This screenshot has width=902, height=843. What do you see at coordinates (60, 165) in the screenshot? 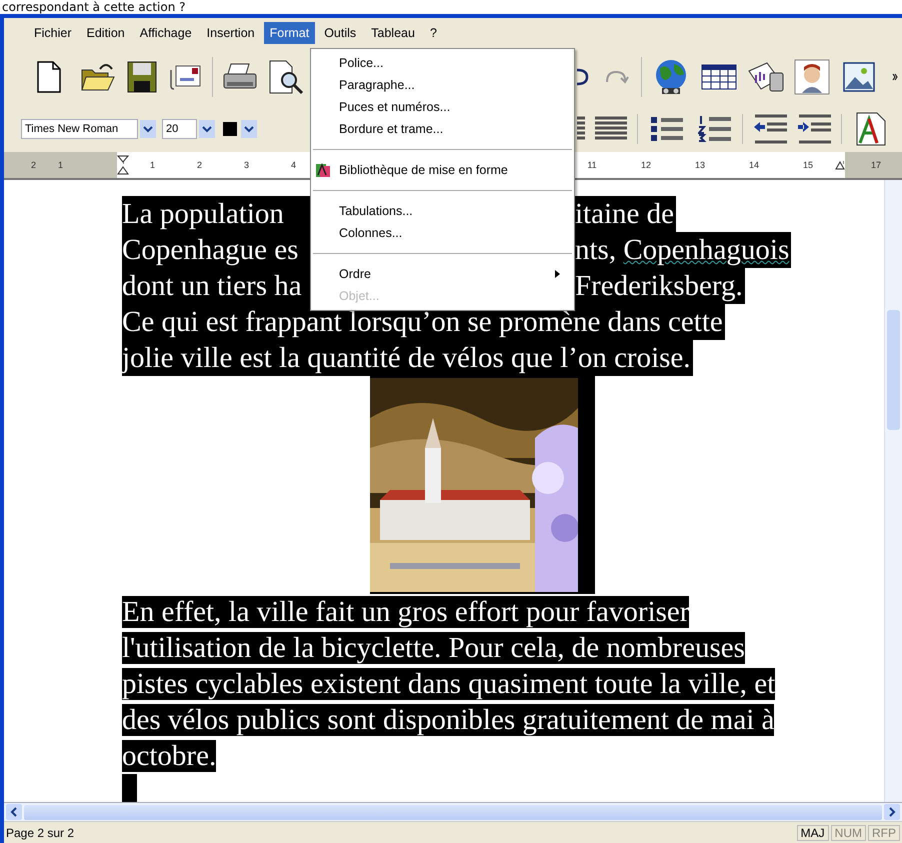
I see `ruler-number: 1` at bounding box center [60, 165].